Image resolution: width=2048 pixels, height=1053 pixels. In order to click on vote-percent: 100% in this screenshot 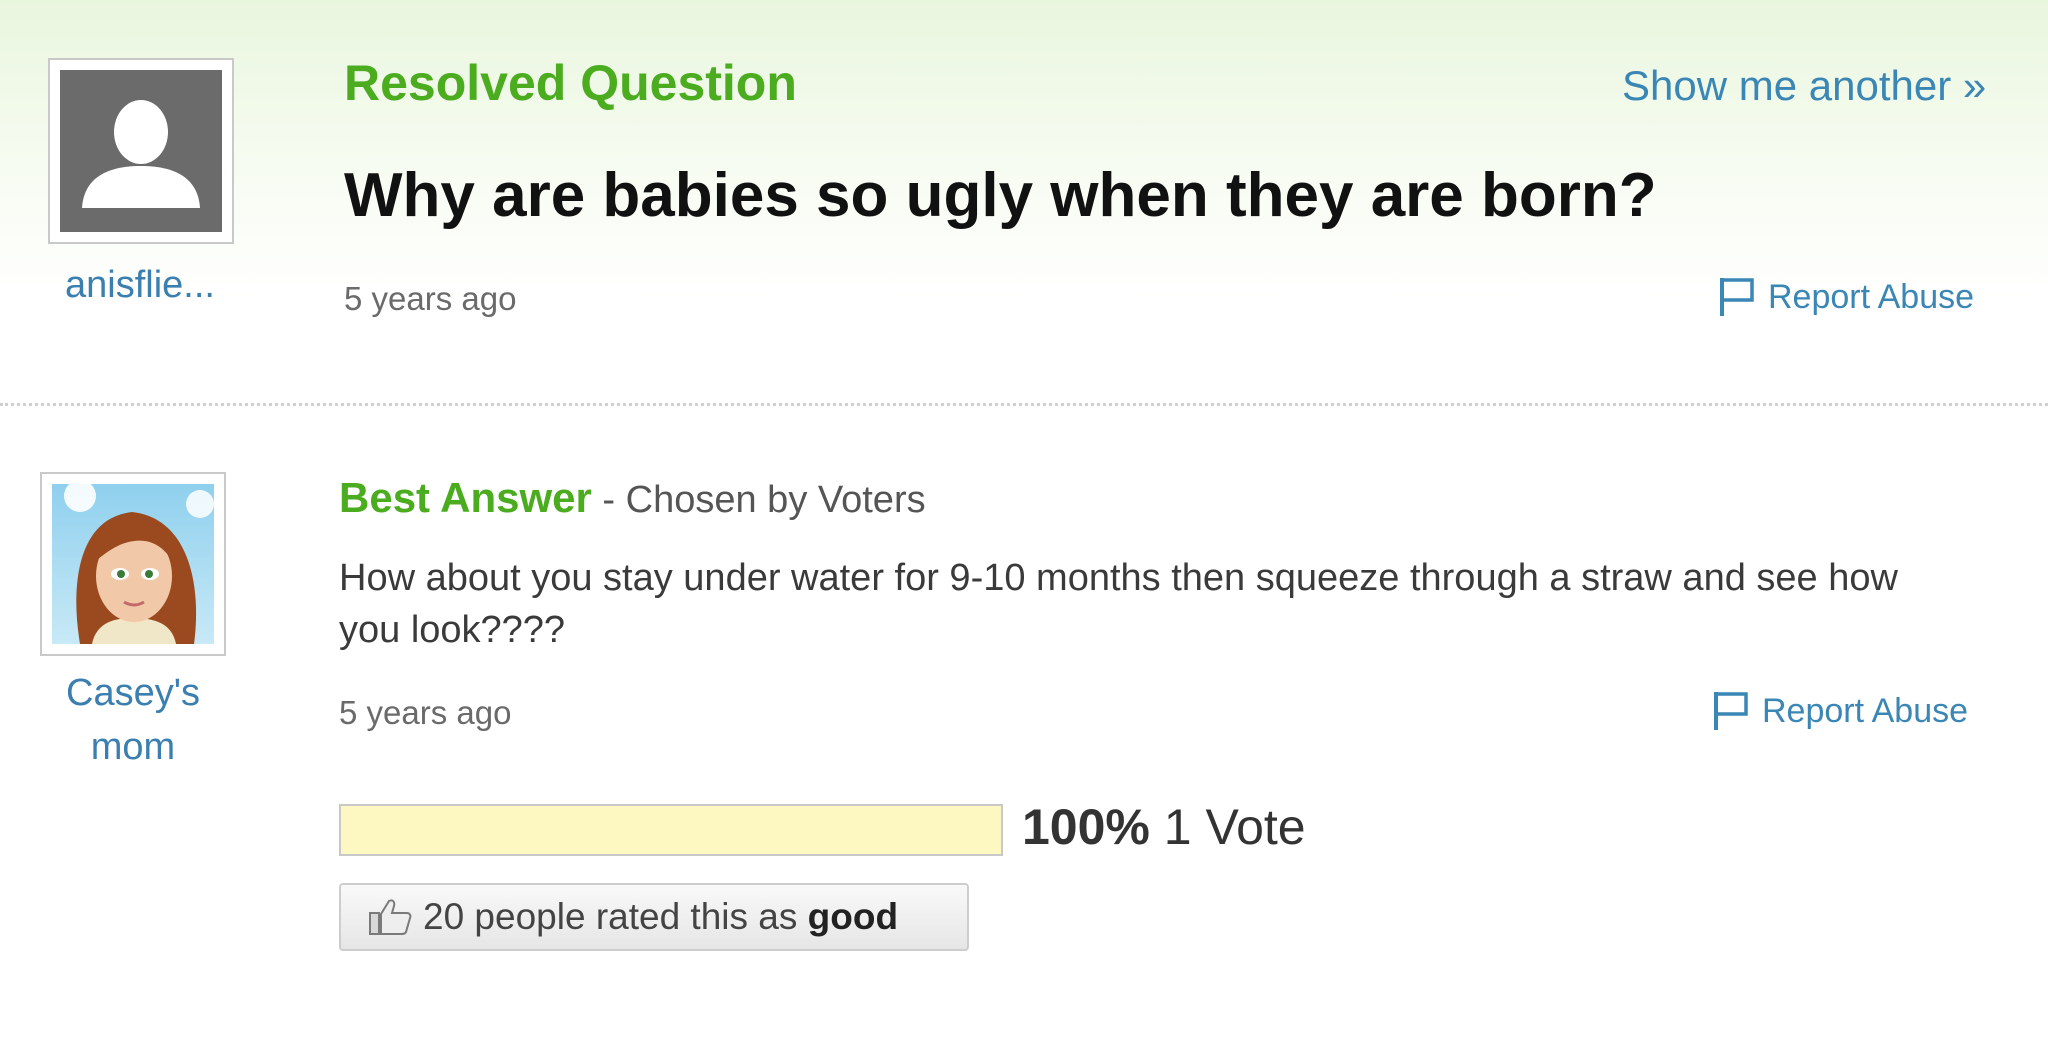, I will do `click(1086, 827)`.